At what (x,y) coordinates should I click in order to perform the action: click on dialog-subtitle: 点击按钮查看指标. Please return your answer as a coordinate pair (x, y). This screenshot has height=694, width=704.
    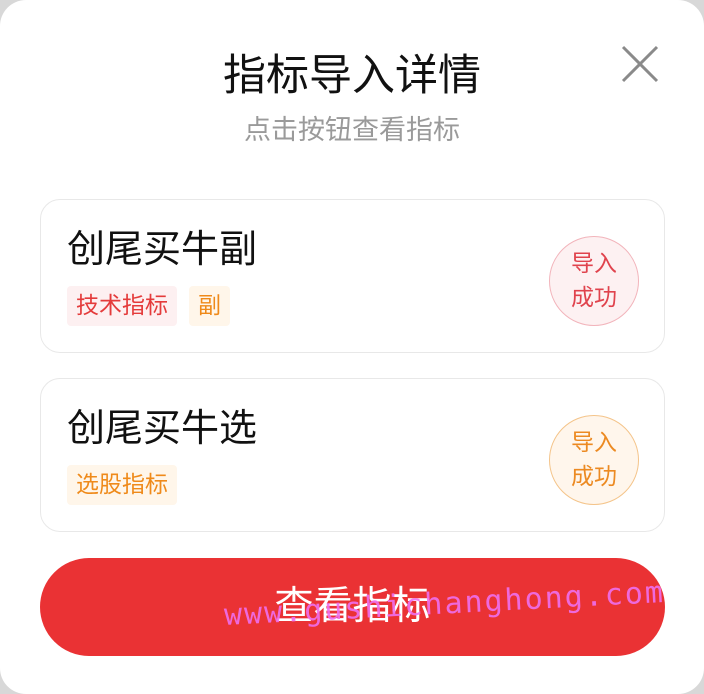
    Looking at the image, I should click on (352, 130).